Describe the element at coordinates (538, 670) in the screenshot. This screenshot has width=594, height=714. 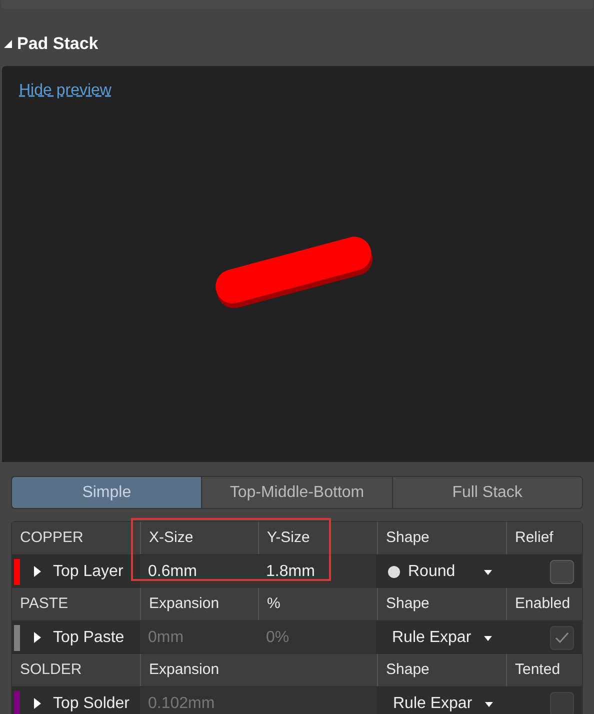
I see `column-header: Tented` at that location.